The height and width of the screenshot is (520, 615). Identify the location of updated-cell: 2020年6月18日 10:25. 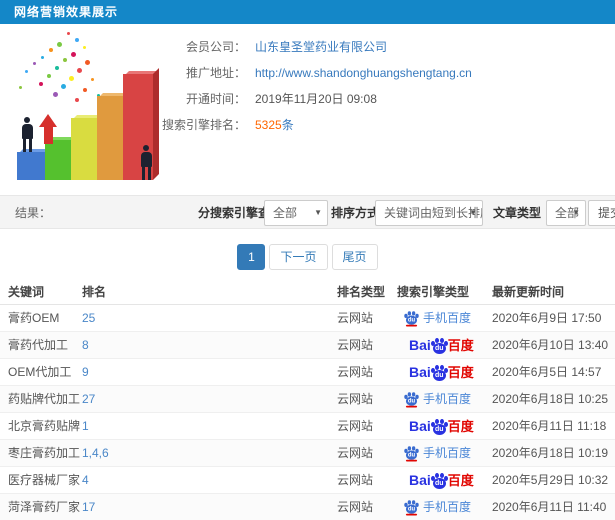
(553, 399).